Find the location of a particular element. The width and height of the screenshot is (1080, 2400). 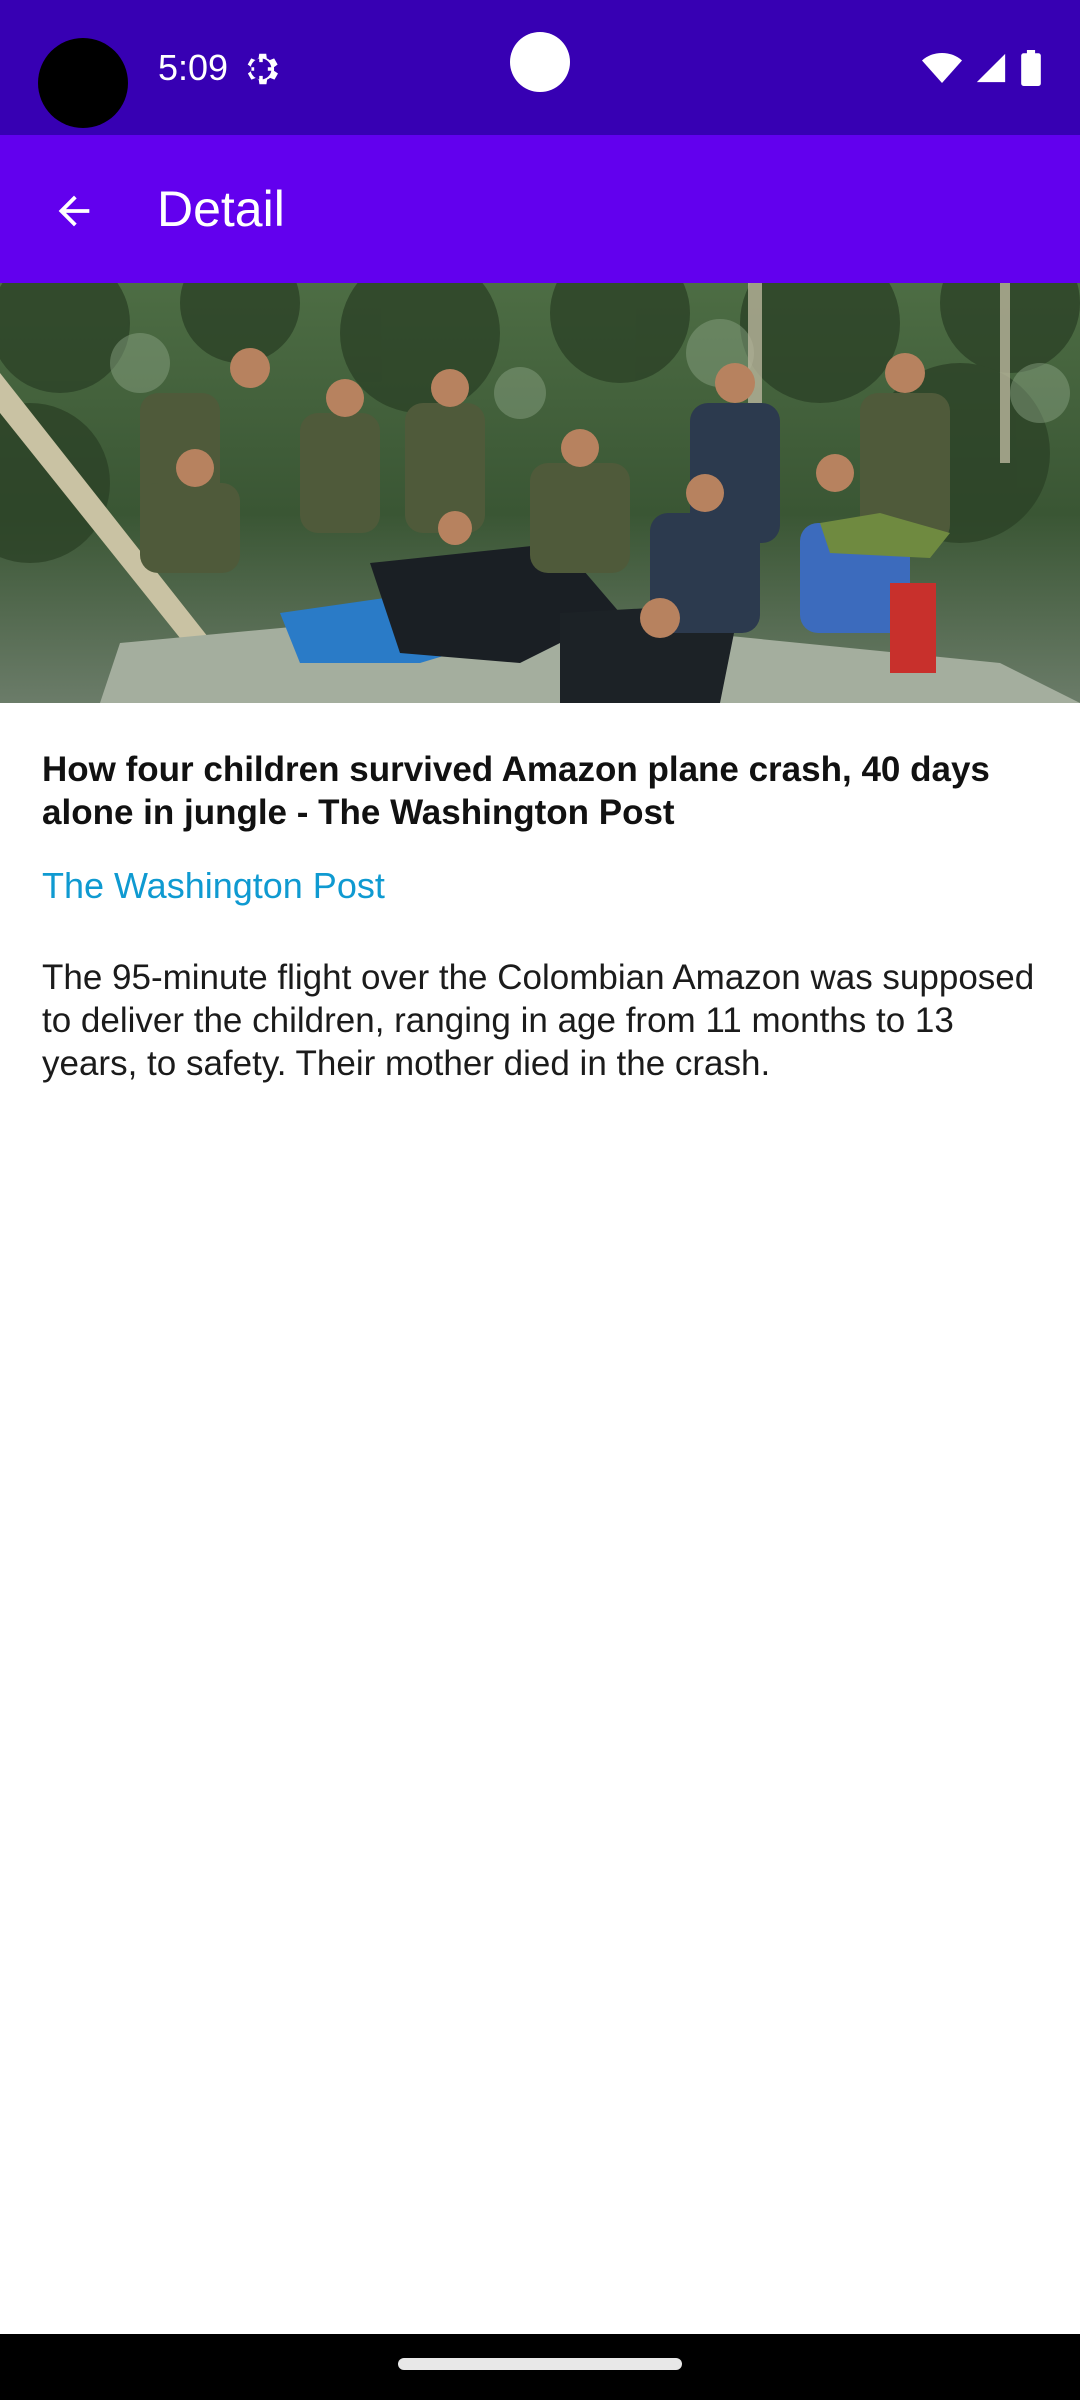

status-time: 5:09 is located at coordinates (193, 67).